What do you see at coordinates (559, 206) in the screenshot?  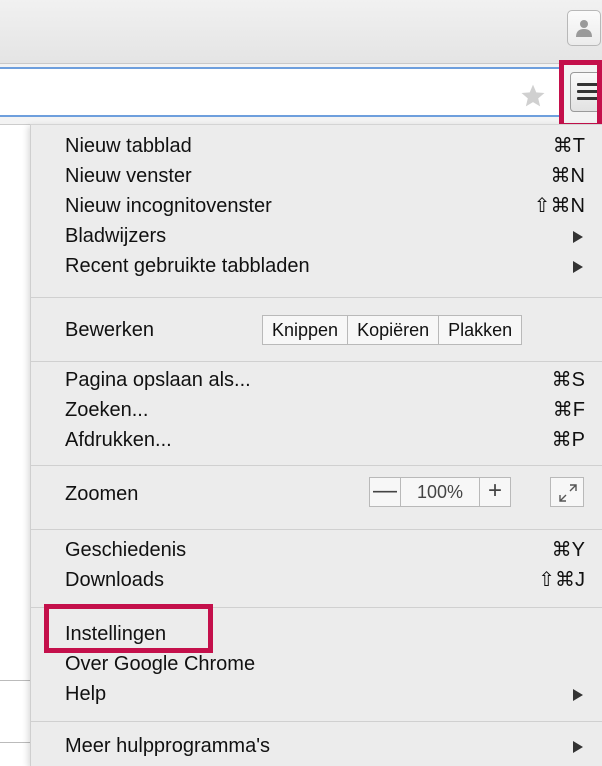 I see `menu-item-shortcut: ⇧⌘N` at bounding box center [559, 206].